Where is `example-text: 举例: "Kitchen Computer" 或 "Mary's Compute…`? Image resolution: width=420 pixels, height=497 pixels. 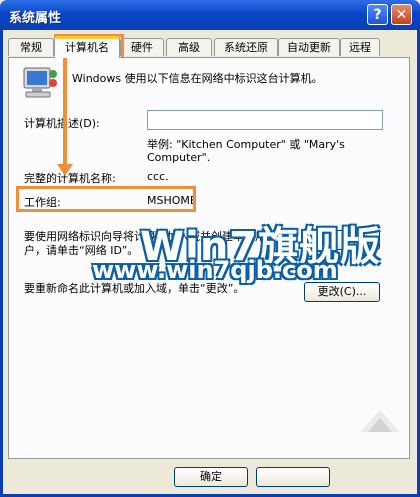
example-text: 举例: "Kitchen Computer" 或 "Mary's Compute… is located at coordinates (246, 151).